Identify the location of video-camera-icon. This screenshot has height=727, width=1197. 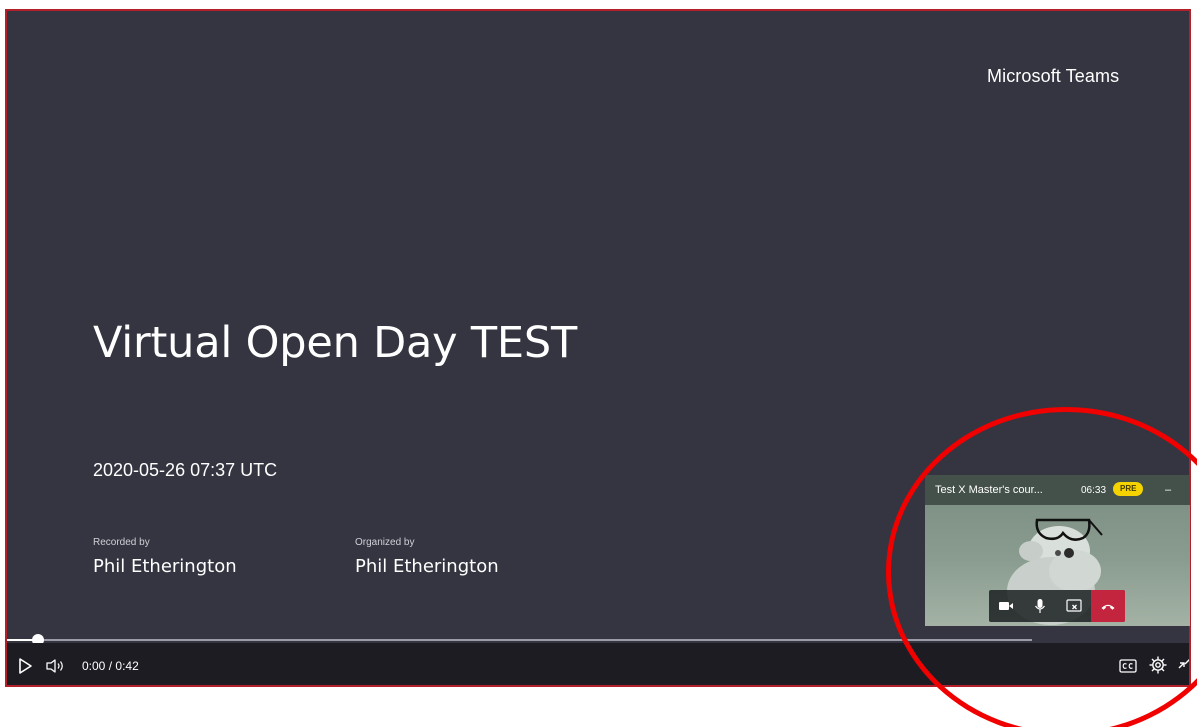
(1006, 606).